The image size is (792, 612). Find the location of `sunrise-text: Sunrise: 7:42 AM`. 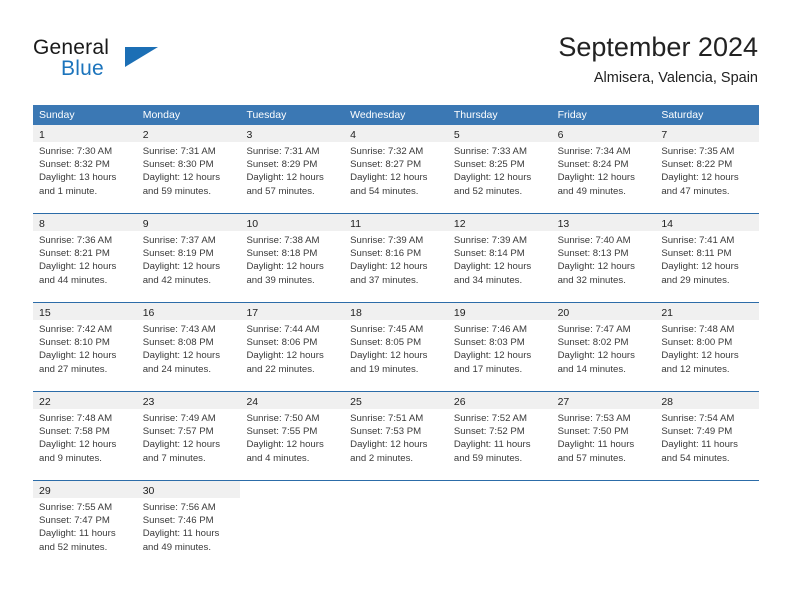

sunrise-text: Sunrise: 7:42 AM is located at coordinates (76, 329).